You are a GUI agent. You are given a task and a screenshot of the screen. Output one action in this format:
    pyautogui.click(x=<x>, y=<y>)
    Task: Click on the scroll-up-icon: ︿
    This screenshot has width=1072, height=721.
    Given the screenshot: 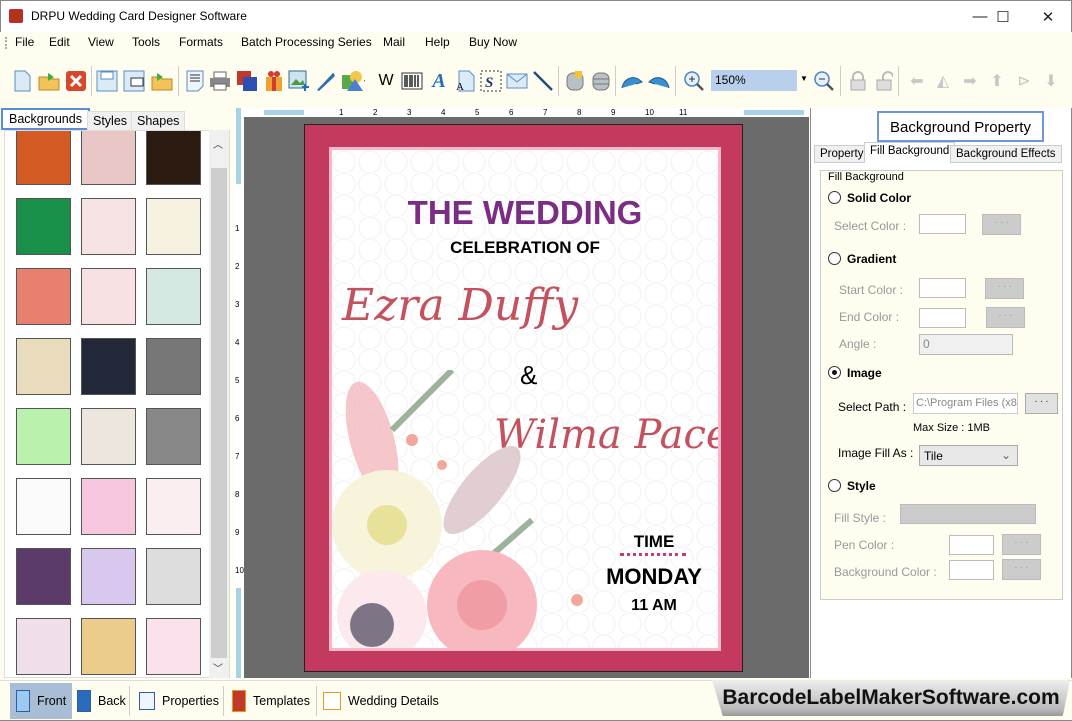 What is the action you would take?
    pyautogui.click(x=218, y=143)
    